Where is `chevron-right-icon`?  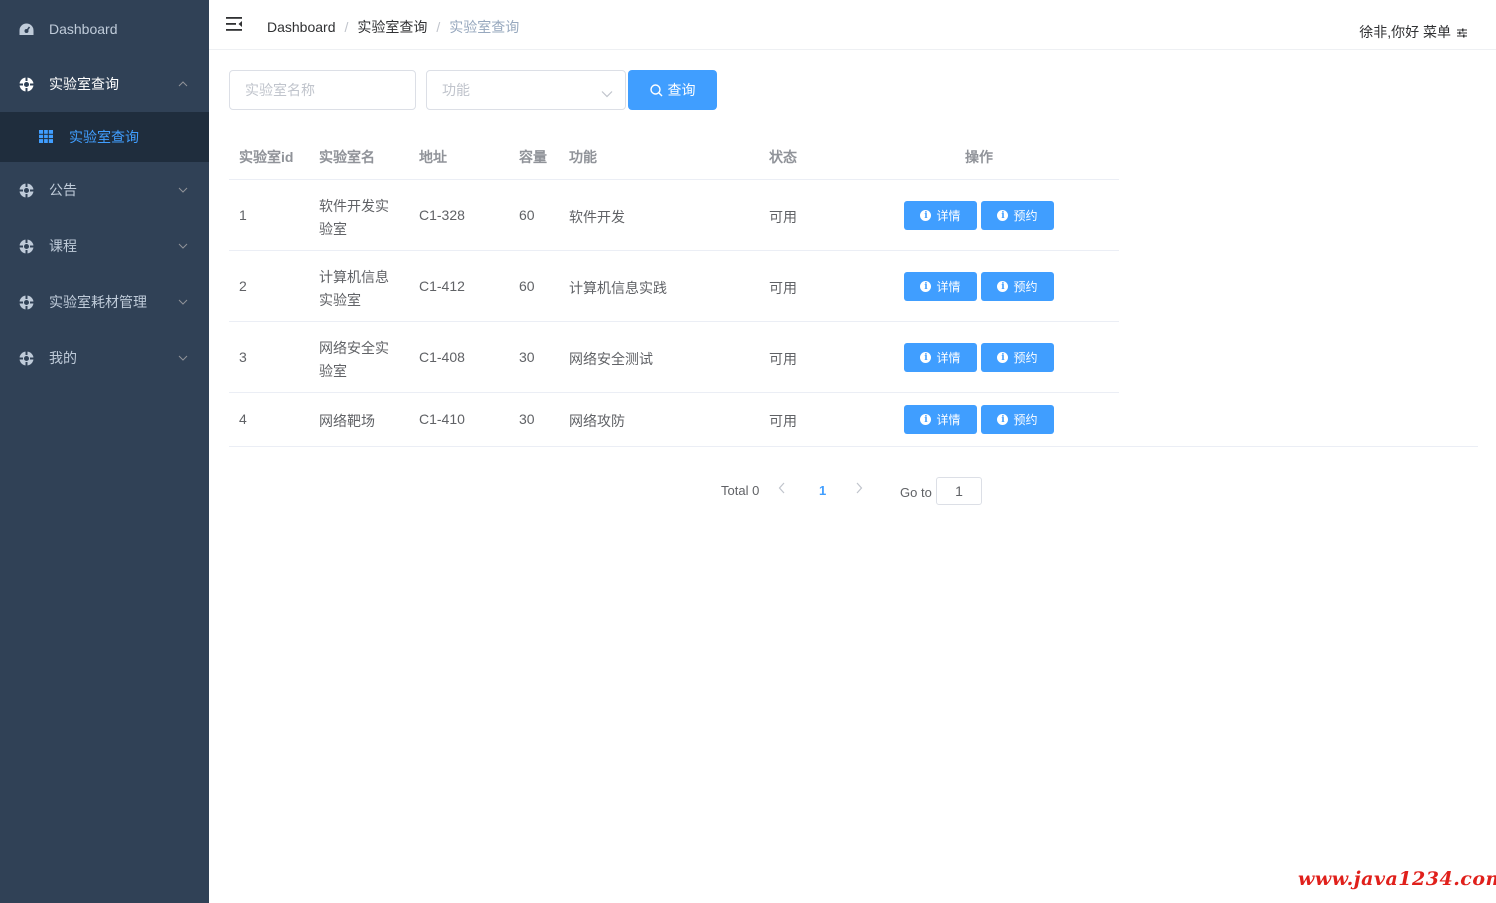 chevron-right-icon is located at coordinates (861, 489).